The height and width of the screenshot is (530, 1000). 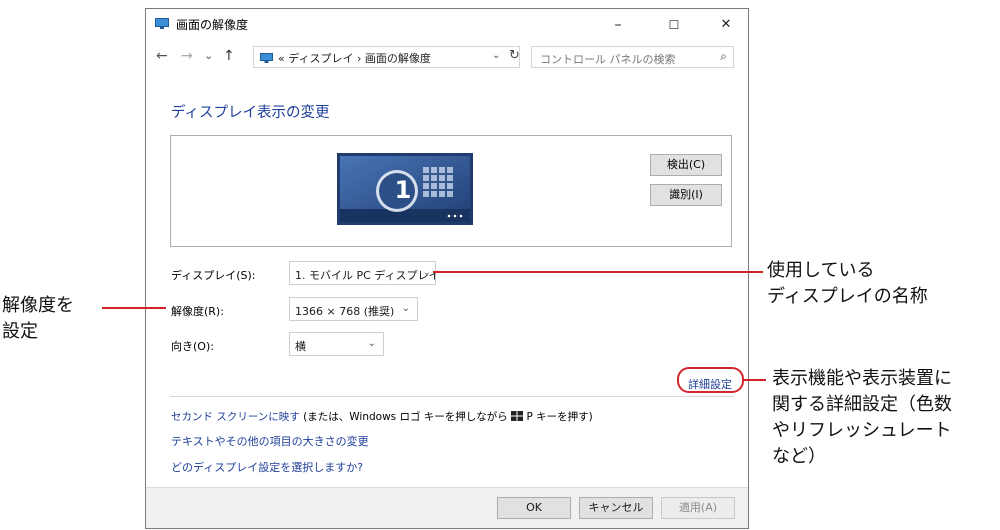 What do you see at coordinates (403, 190) in the screenshot?
I see `monitor-number: 1` at bounding box center [403, 190].